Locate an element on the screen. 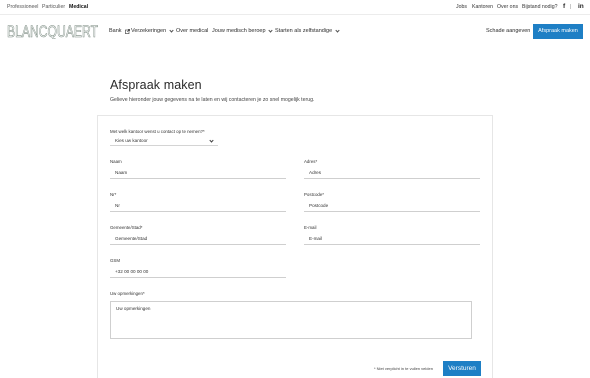  facebook-icon: f is located at coordinates (564, 7).